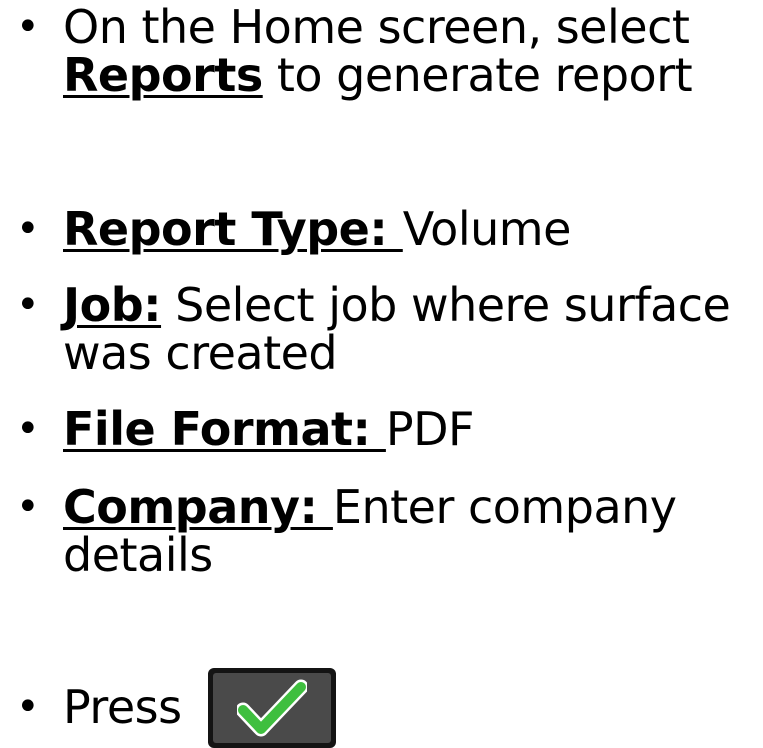 Image resolution: width=763 pixels, height=748 pixels. Describe the element at coordinates (477, 75) in the screenshot. I see `line-text: to generate report` at that location.